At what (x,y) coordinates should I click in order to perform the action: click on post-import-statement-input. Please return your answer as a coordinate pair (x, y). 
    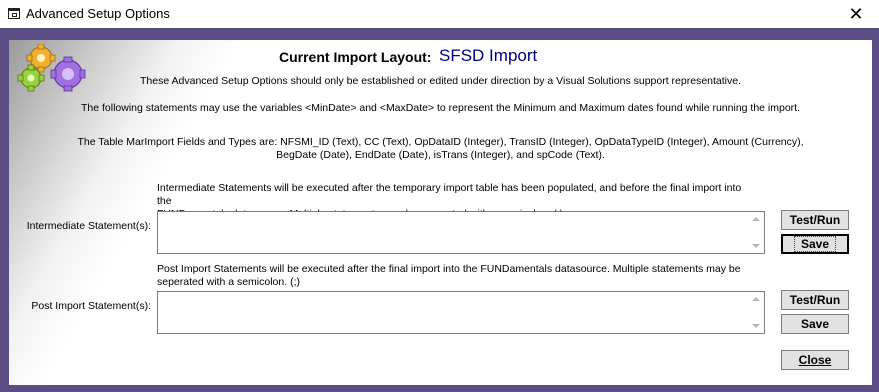
    Looking at the image, I should click on (461, 312).